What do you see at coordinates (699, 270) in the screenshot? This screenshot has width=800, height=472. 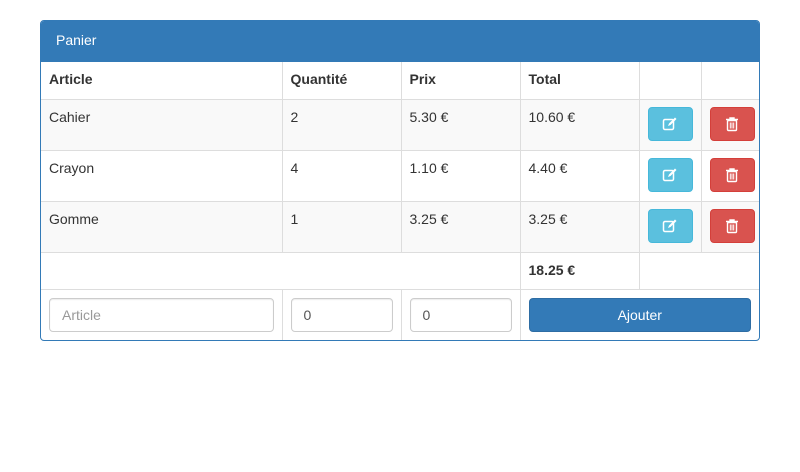 I see `total-empty` at bounding box center [699, 270].